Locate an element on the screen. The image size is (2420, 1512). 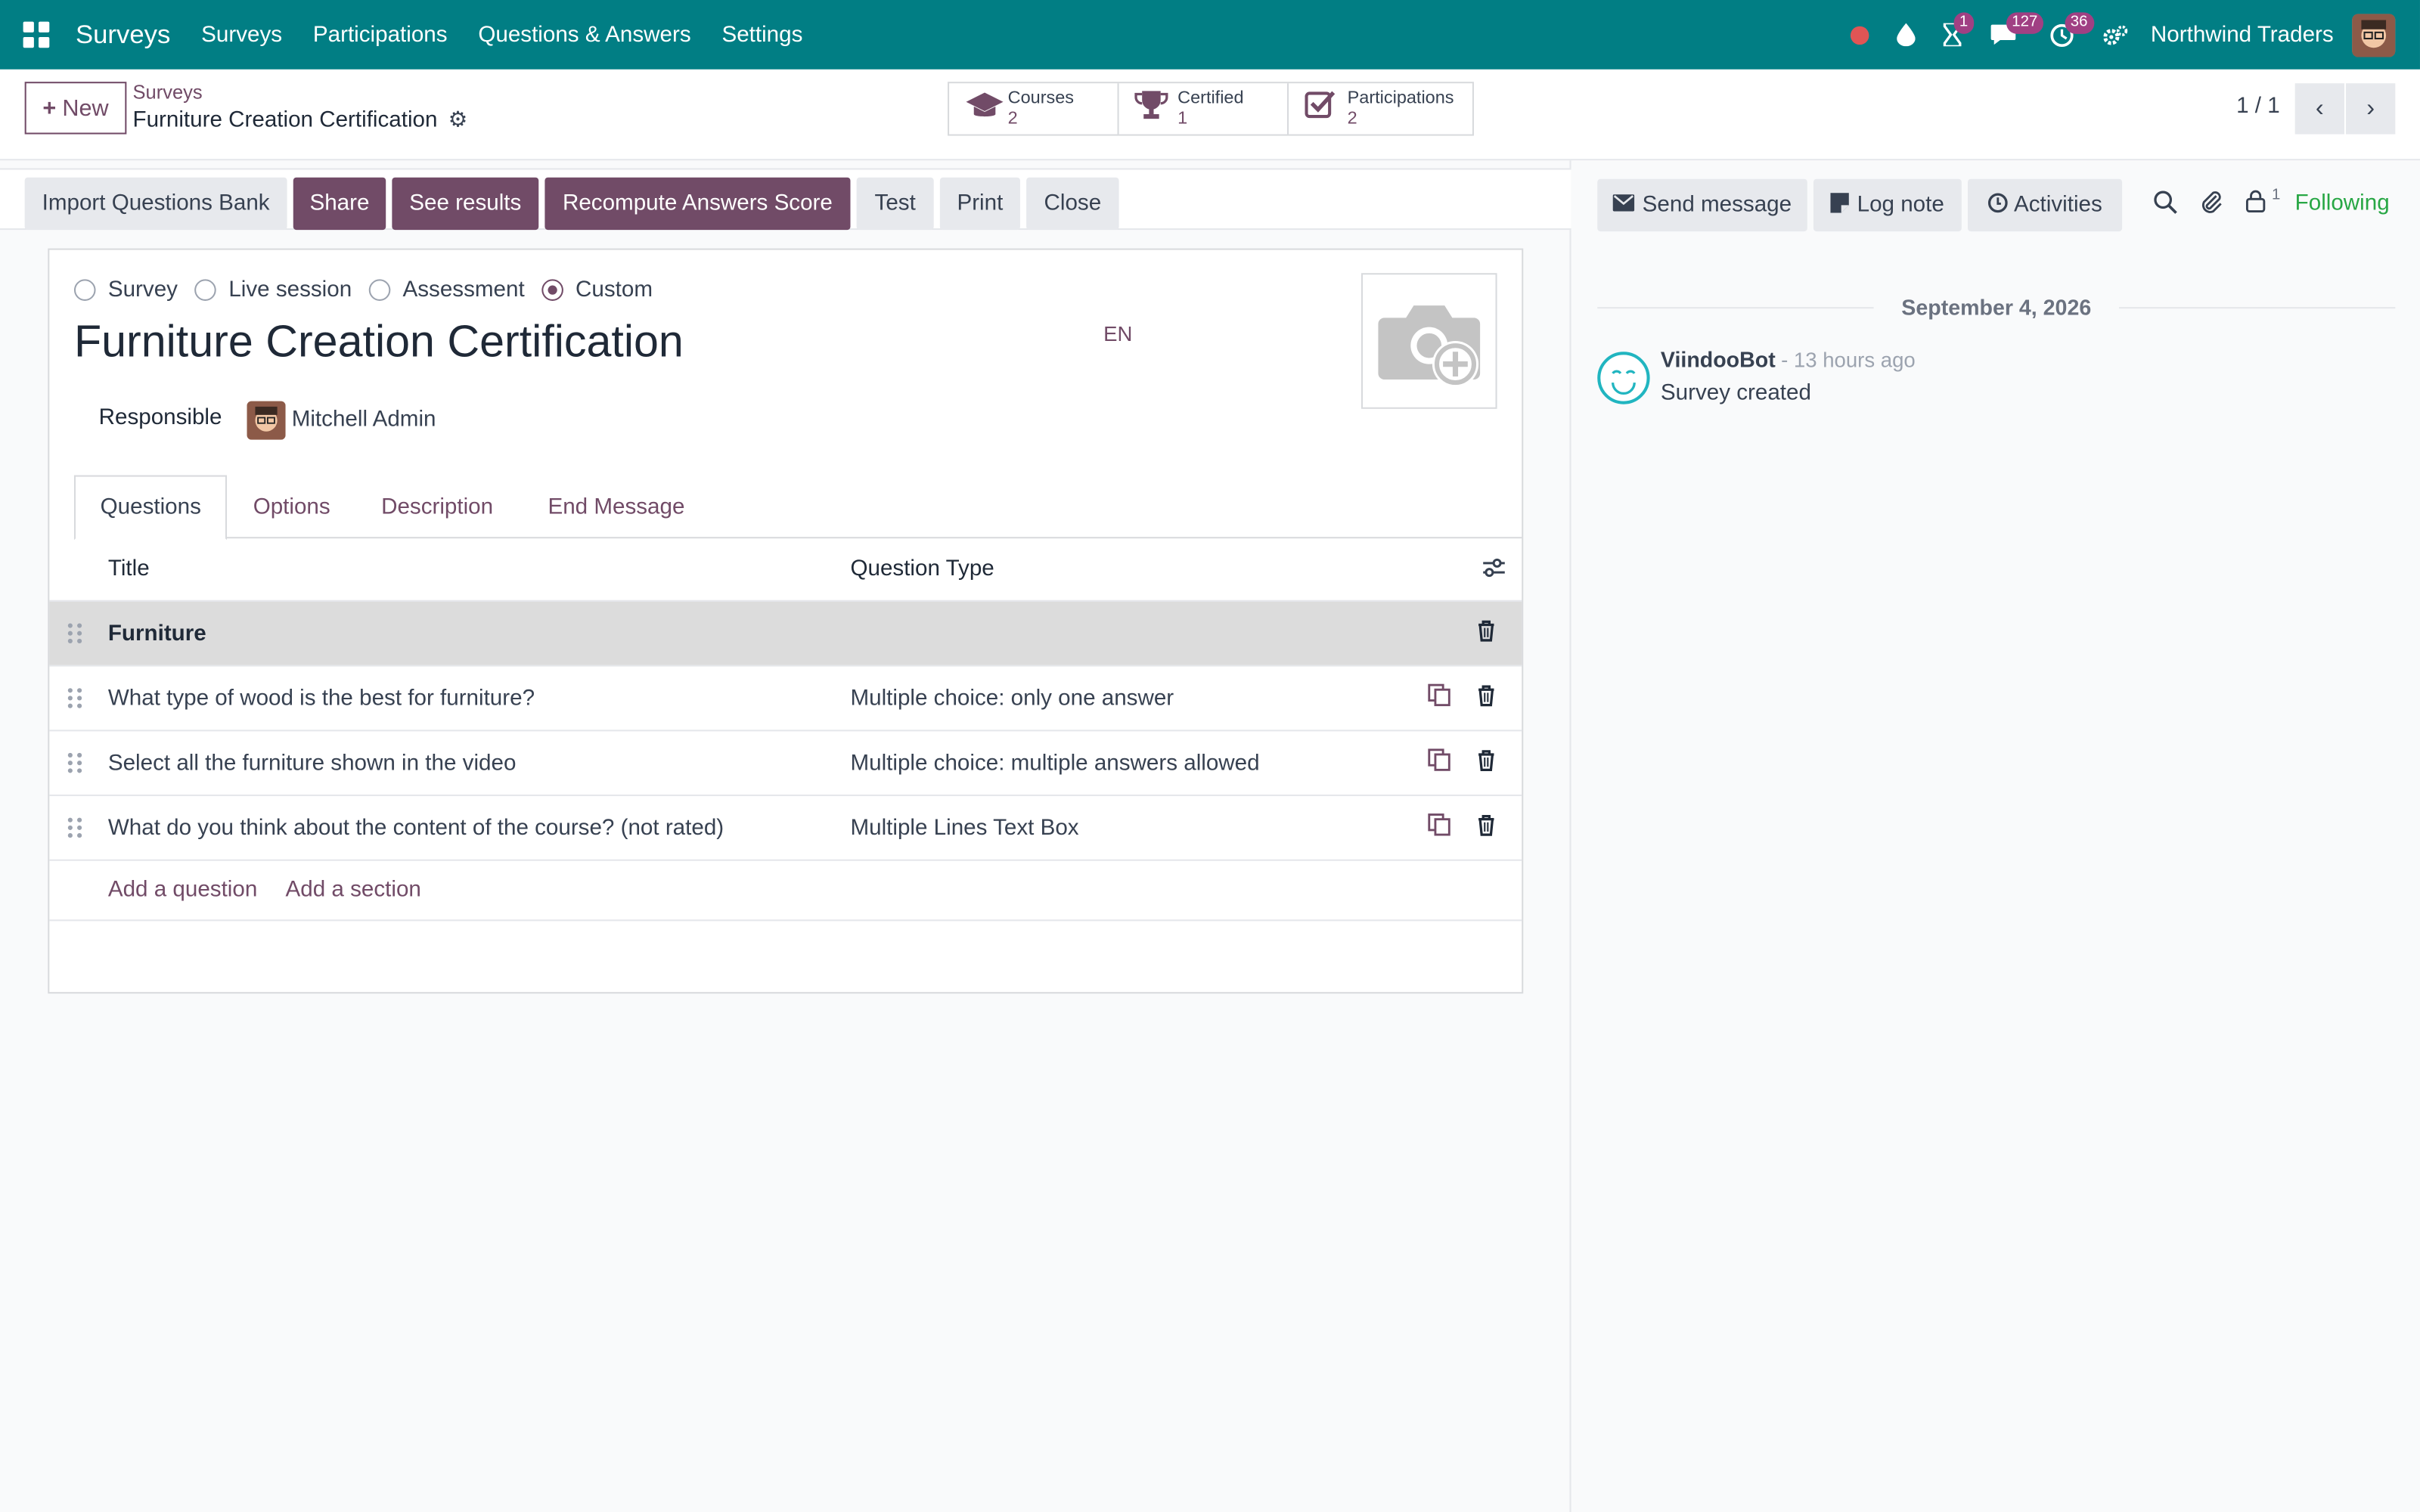
menu-questions-answers: Questions & Answers is located at coordinates (584, 36).